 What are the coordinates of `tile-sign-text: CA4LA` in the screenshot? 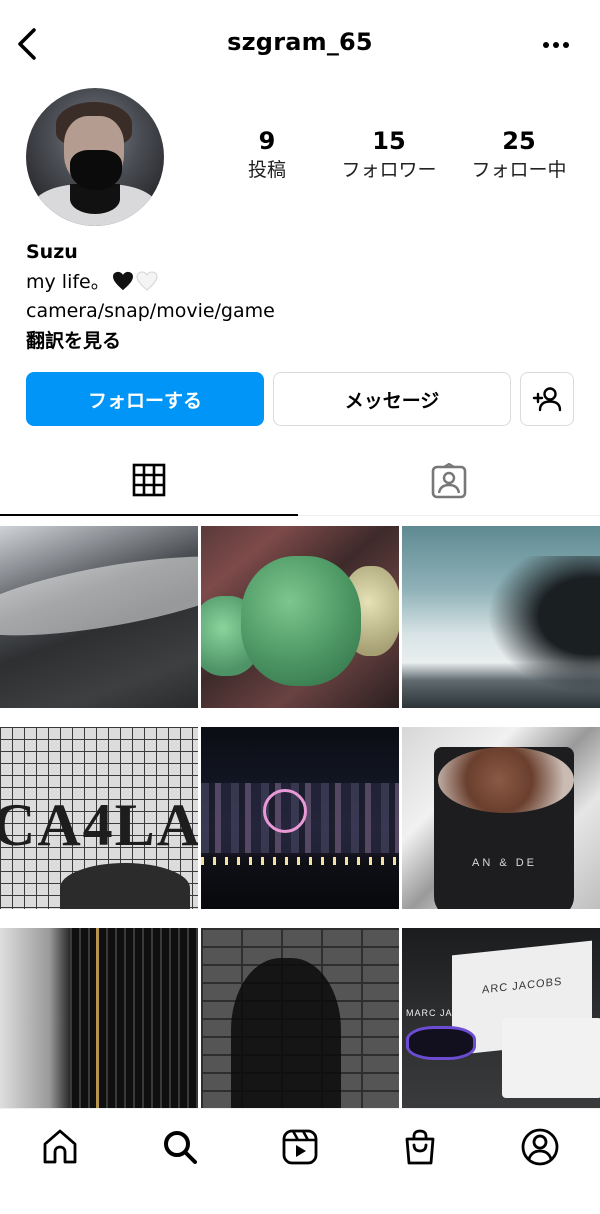 It's located at (99, 825).